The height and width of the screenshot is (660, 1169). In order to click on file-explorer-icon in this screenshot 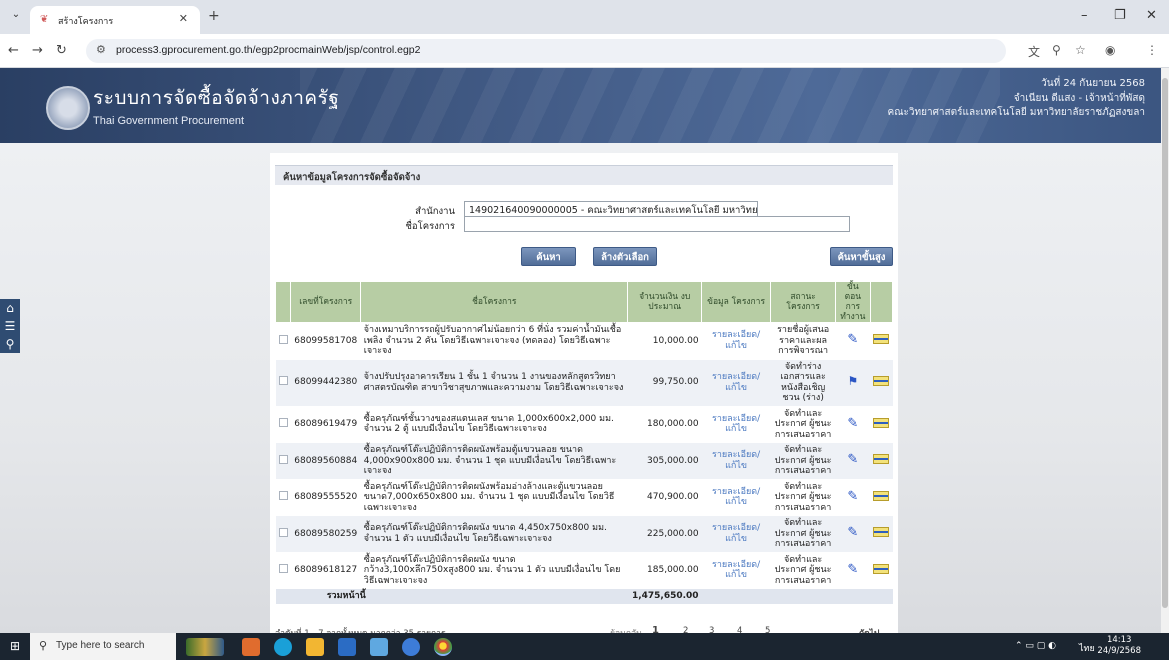, I will do `click(315, 647)`.